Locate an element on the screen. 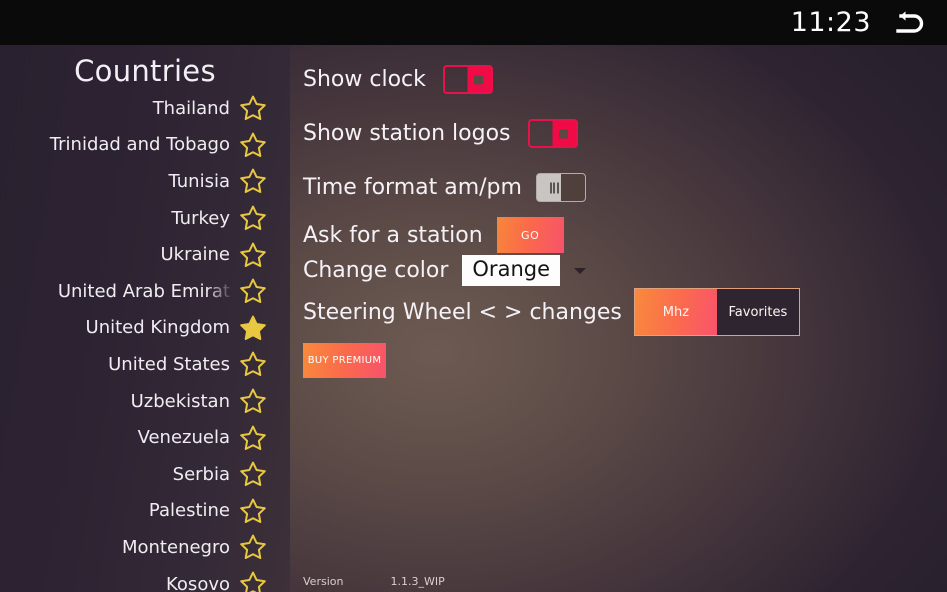 The width and height of the screenshot is (947, 592). setting-show-station-logos: Show station logos is located at coordinates (440, 133).